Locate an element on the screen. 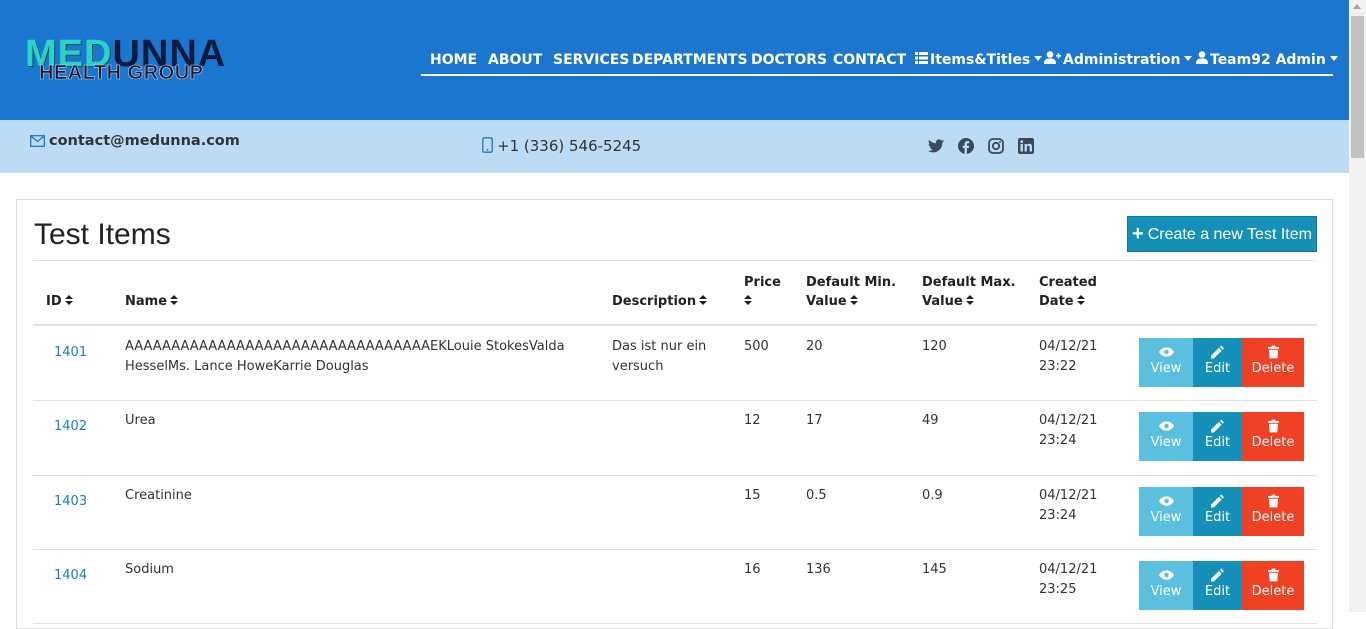 This screenshot has height=629, width=1366. nav-items-titles-dropdown: Items&Titles is located at coordinates (979, 60).